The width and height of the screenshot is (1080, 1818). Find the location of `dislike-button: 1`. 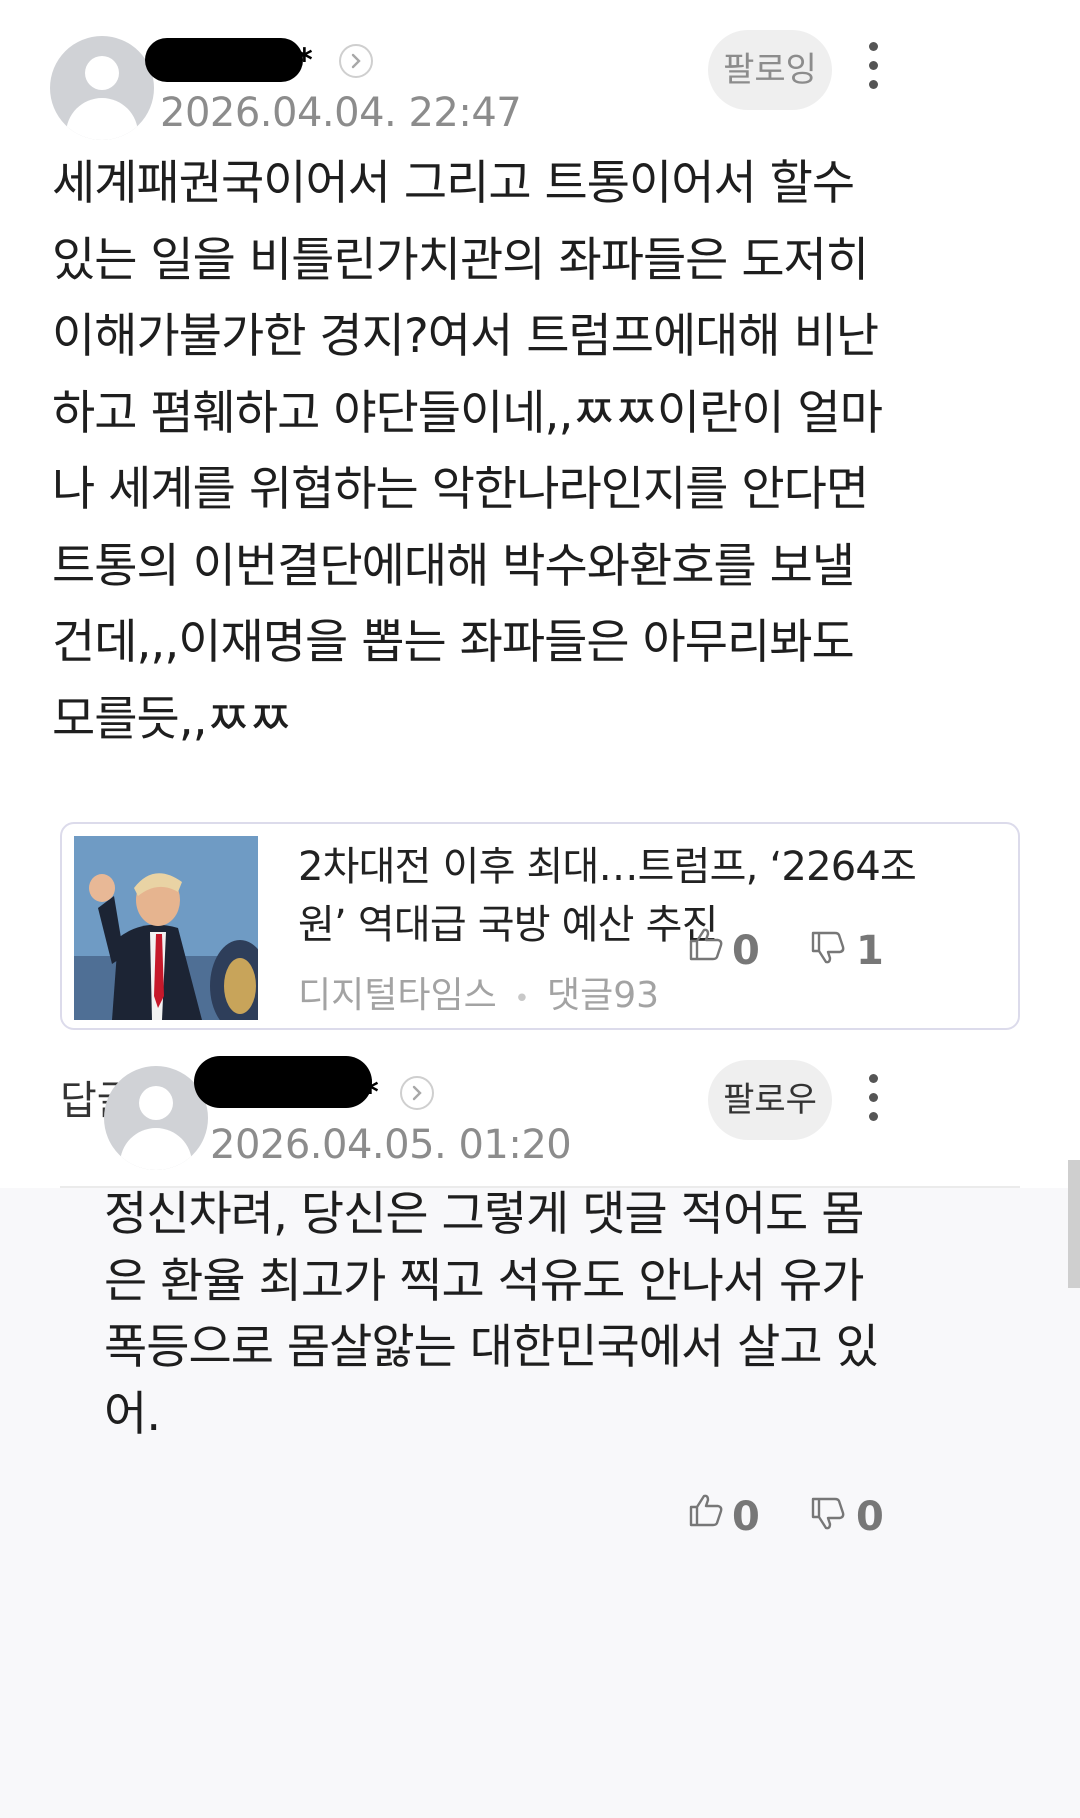

dislike-button: 1 is located at coordinates (855, 950).